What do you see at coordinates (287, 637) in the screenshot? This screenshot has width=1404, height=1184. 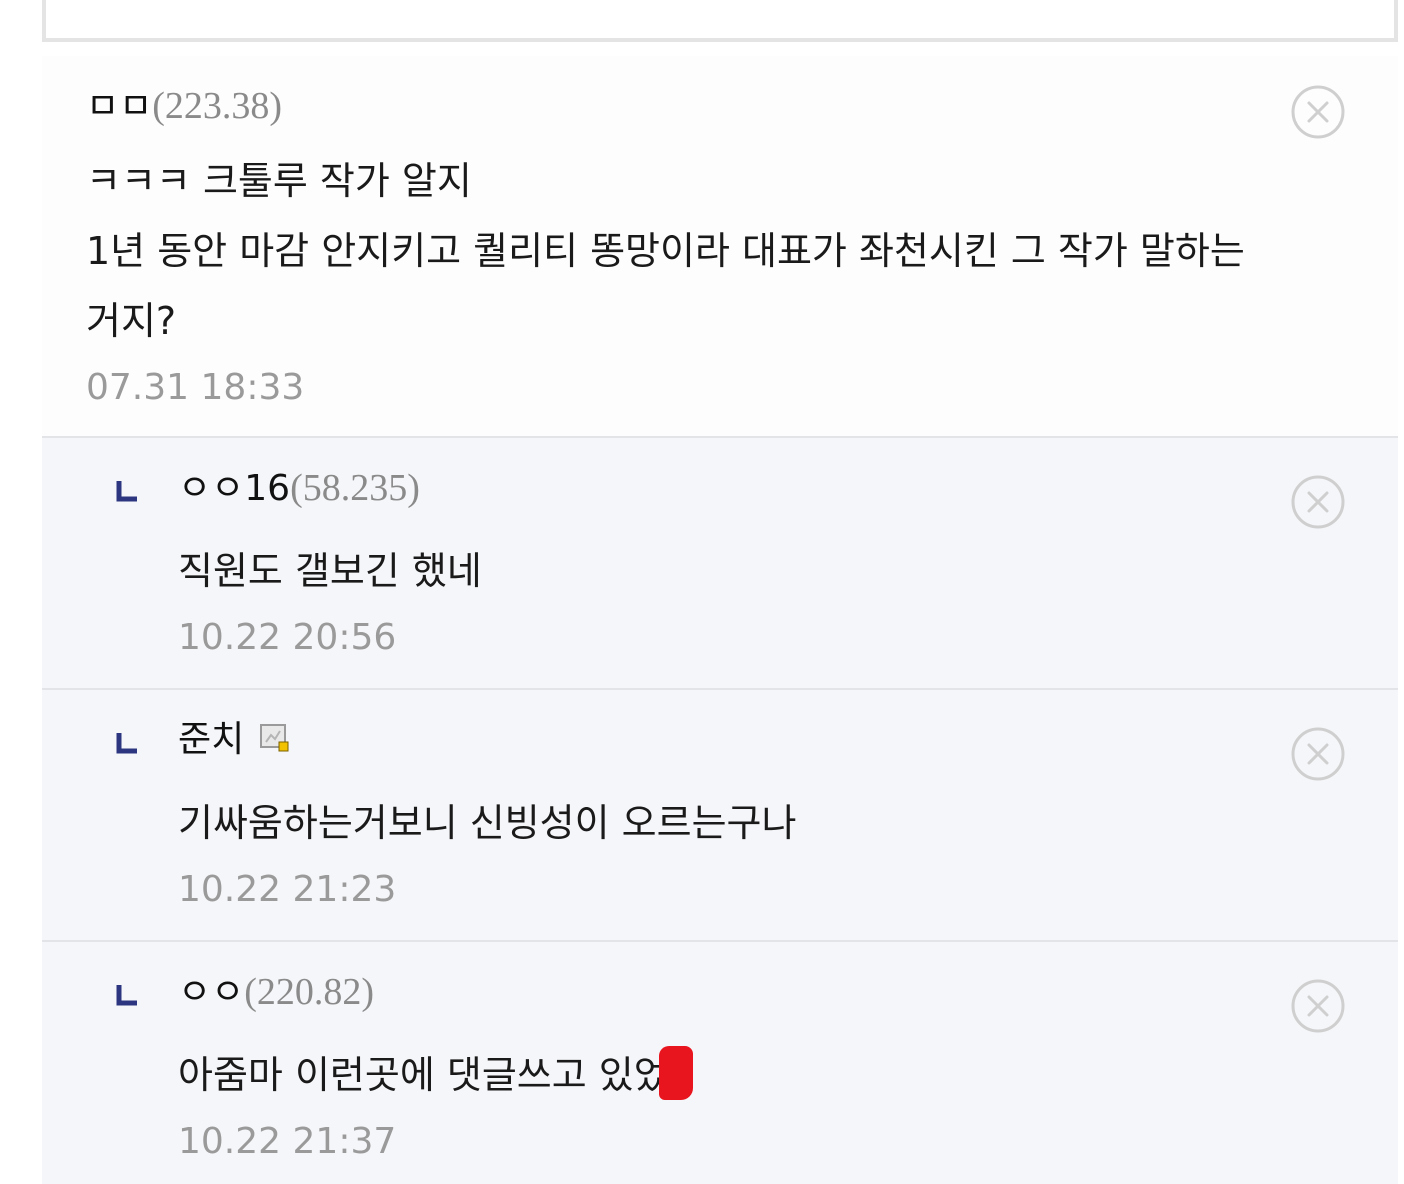 I see `reply-timestamp: 10.22 20:56` at bounding box center [287, 637].